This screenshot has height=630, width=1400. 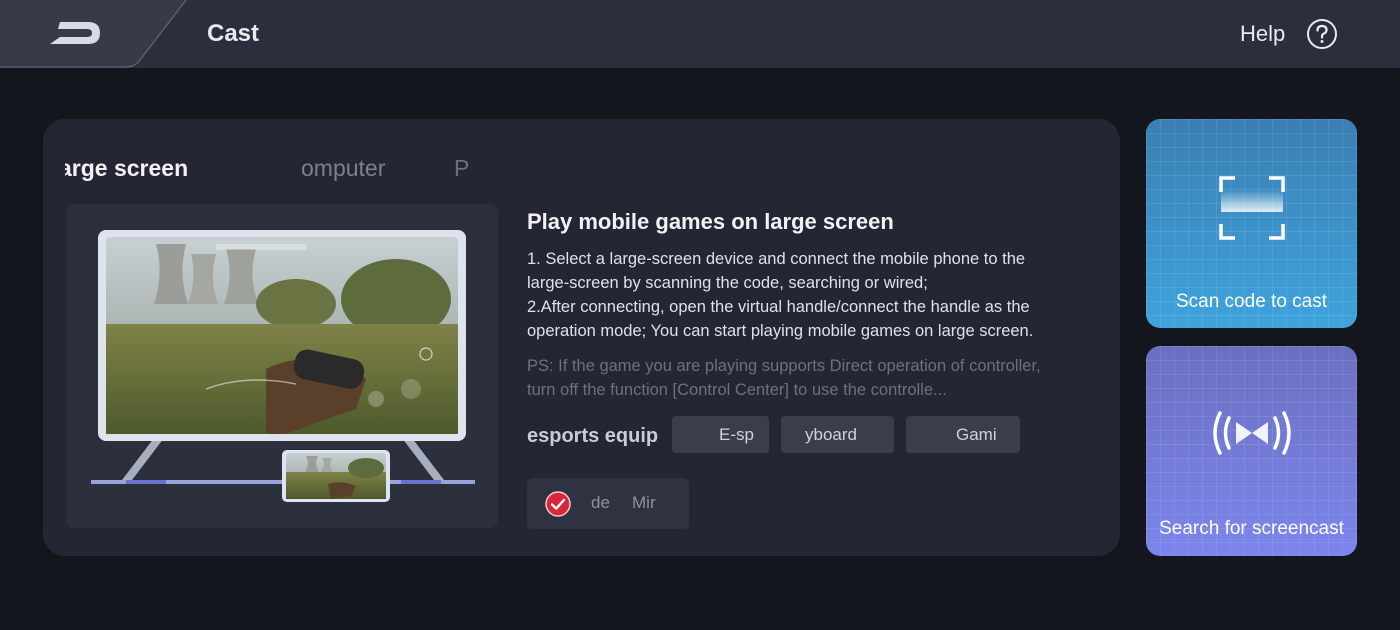 I want to click on chip-keyboard: yboard, so click(x=837, y=434).